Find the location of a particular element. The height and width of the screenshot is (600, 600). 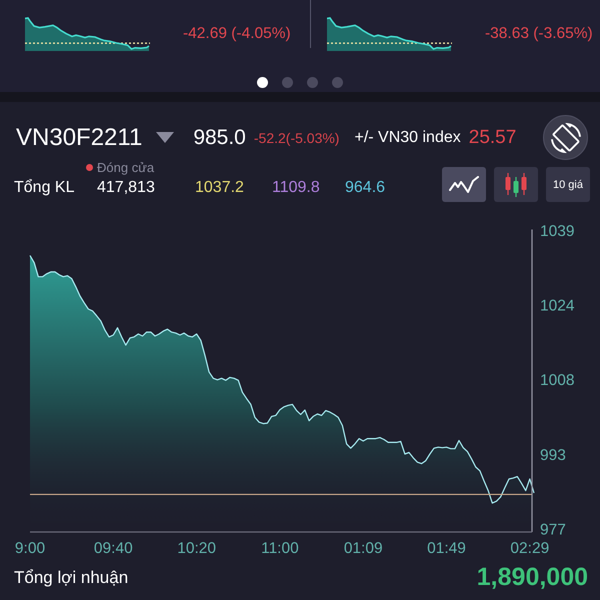

symbol-dropdown: VN30F2211 is located at coordinates (95, 138).